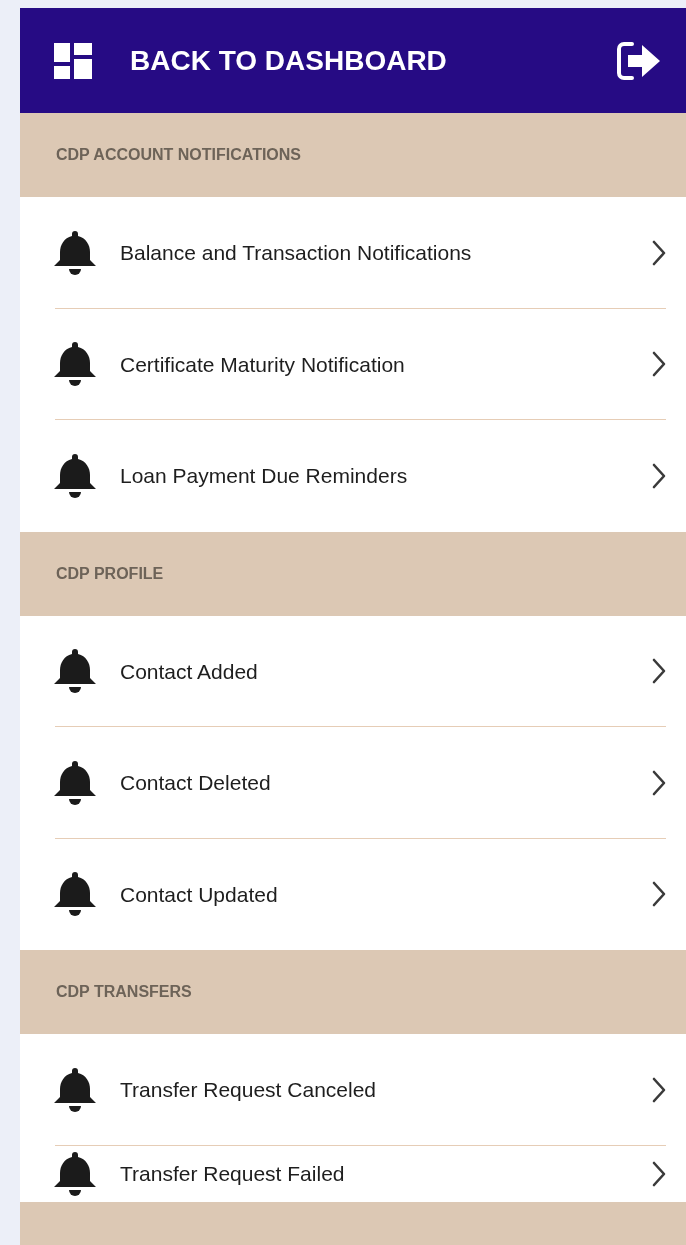  I want to click on section-title: CDP ACCOUNT NOTIFICATIONS, so click(179, 155).